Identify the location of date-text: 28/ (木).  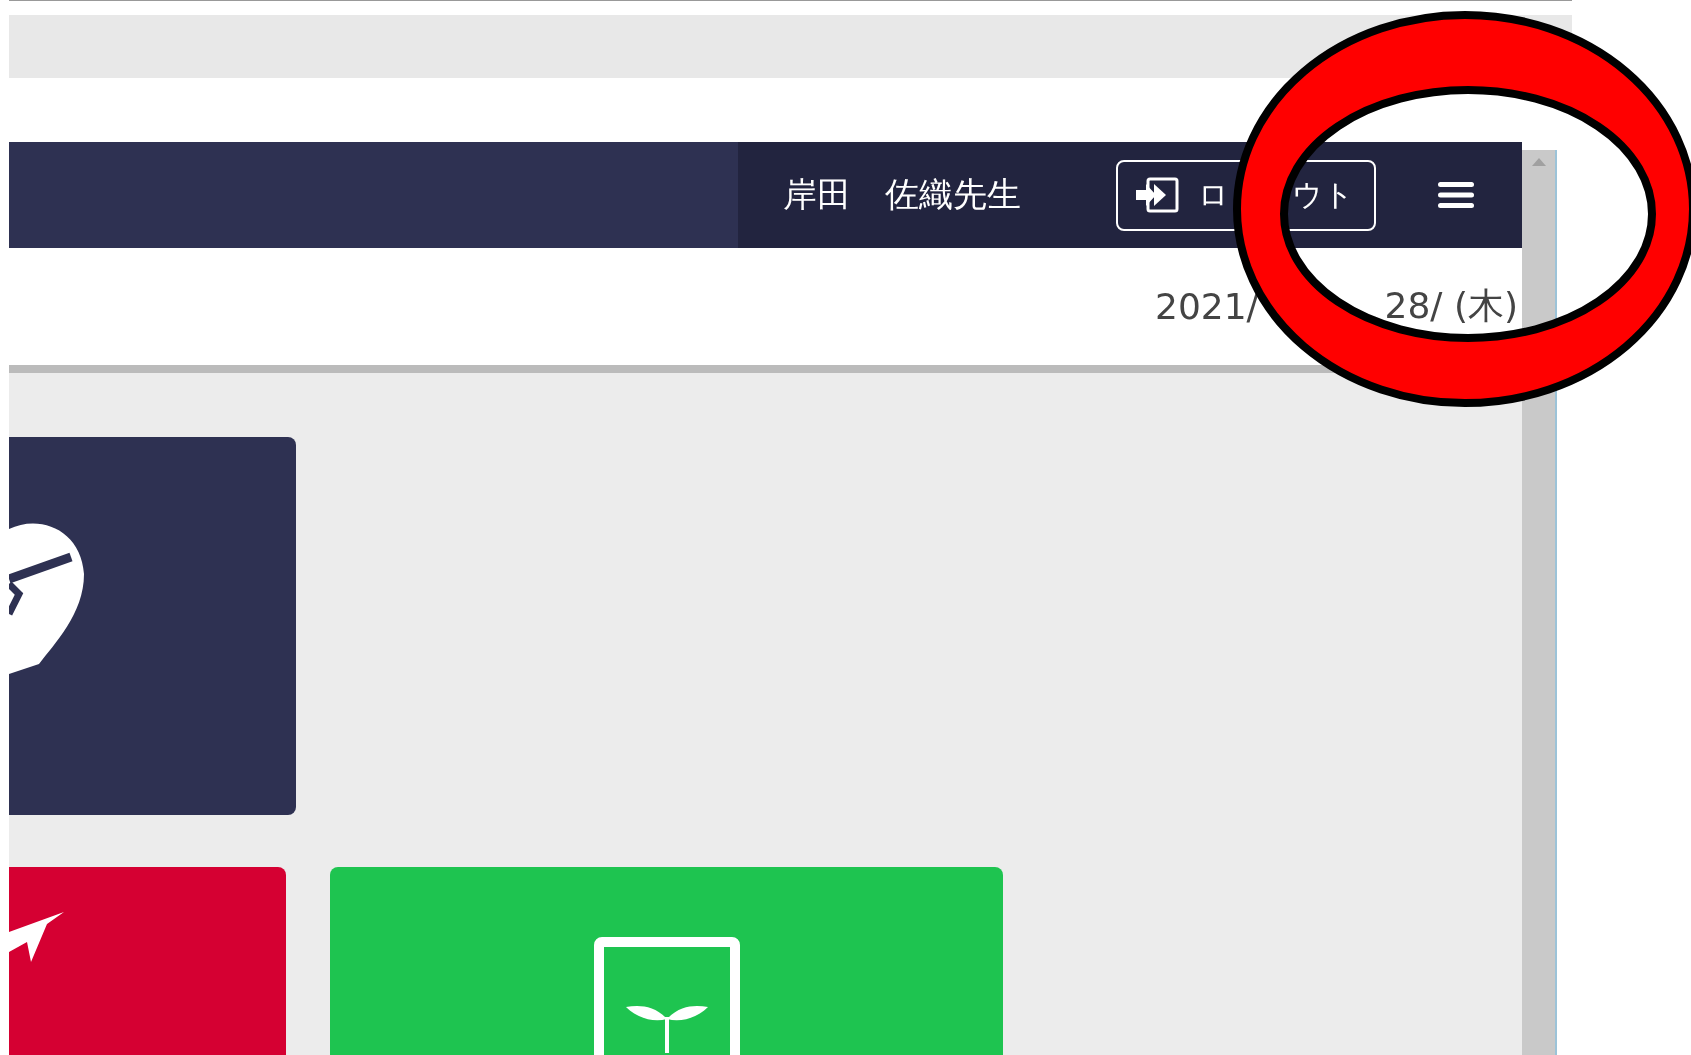
(1451, 306).